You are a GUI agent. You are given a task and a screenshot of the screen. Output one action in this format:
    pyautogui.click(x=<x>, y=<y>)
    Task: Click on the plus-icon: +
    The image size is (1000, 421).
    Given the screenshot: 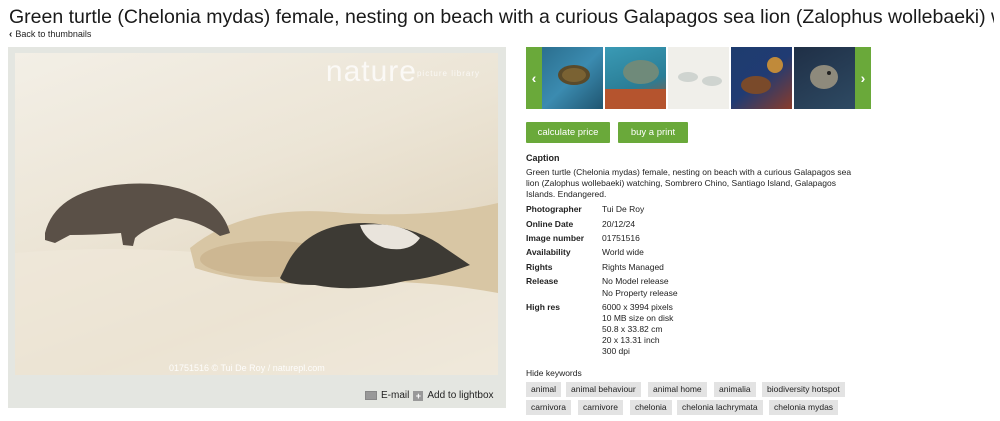 What is the action you would take?
    pyautogui.click(x=418, y=395)
    